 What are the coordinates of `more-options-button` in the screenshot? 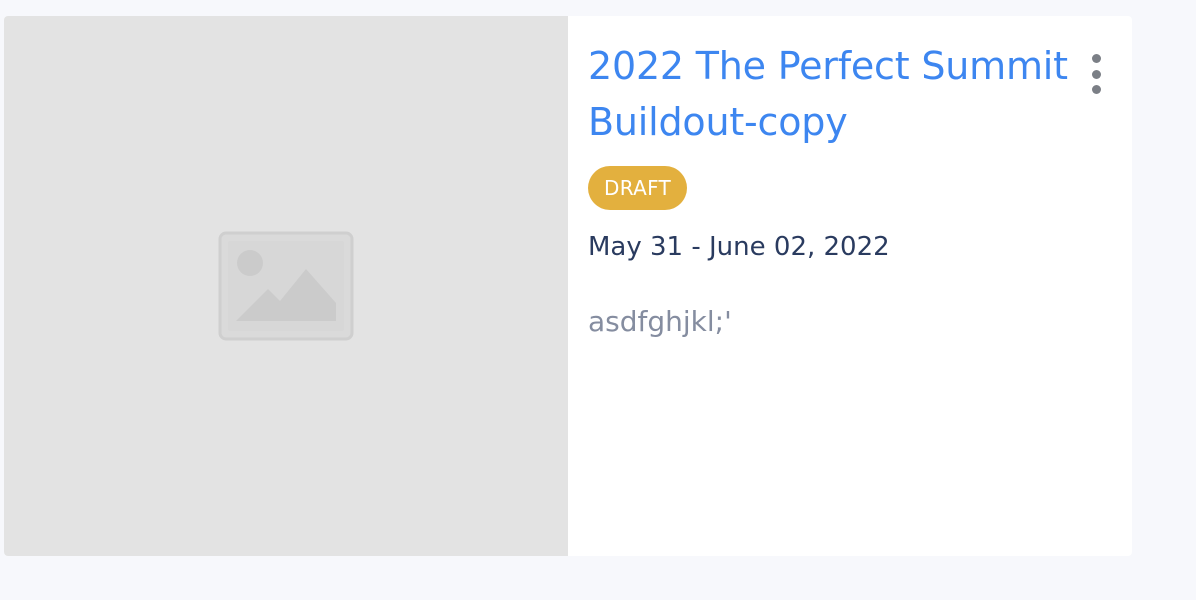 It's located at (1096, 74).